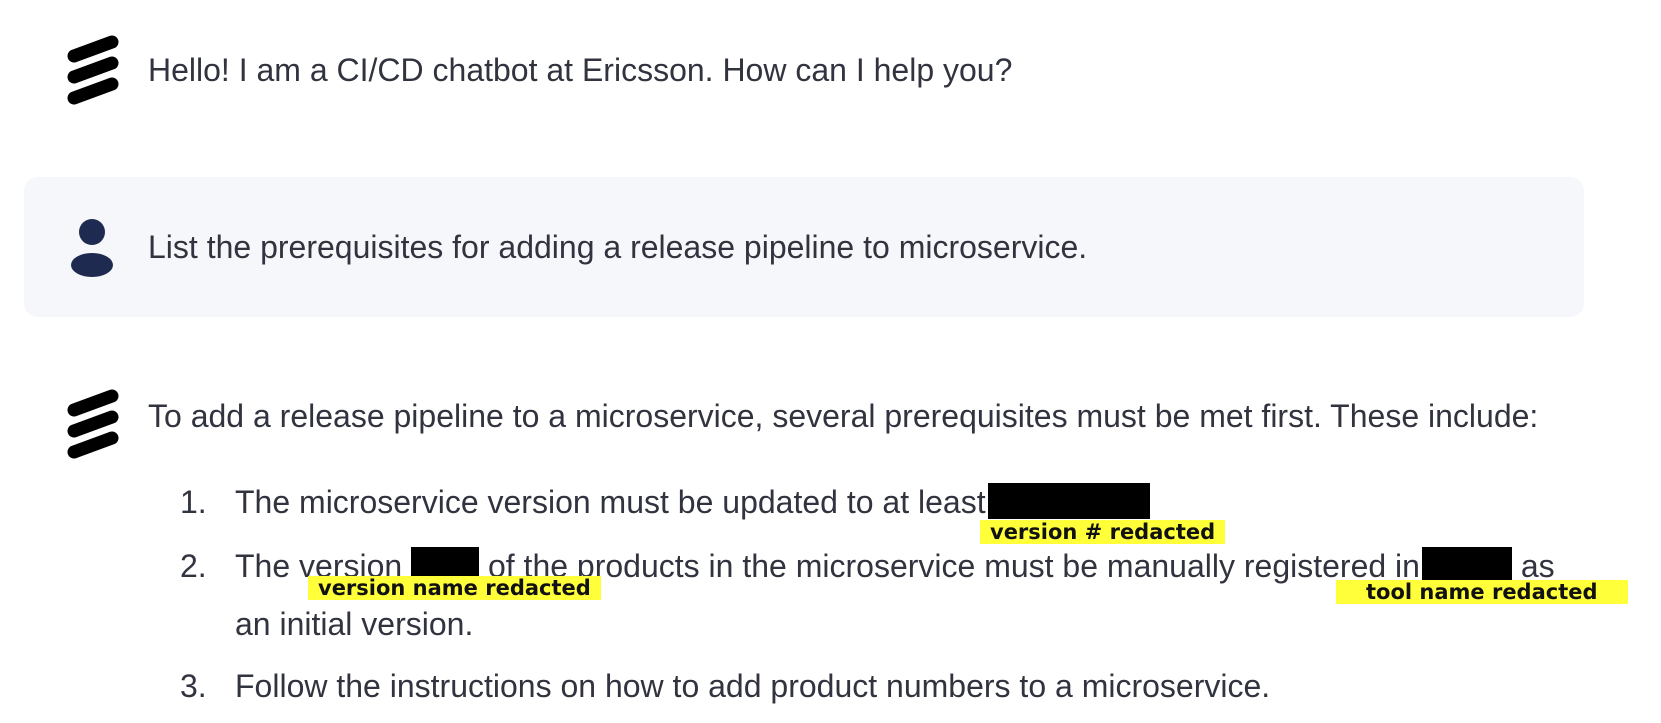 This screenshot has height=723, width=1661. I want to click on list-item-number: 1., so click(193, 502).